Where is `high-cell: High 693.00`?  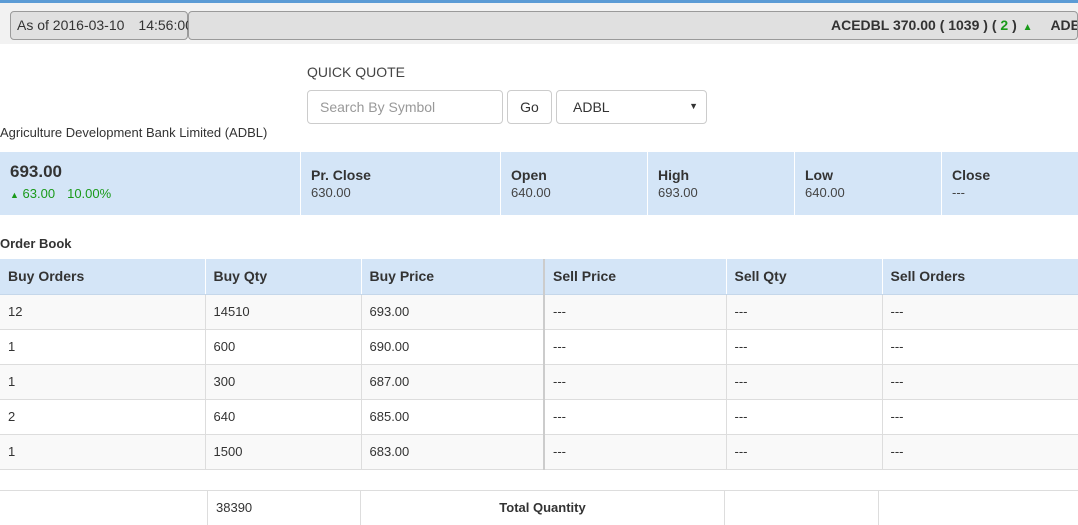
high-cell: High 693.00 is located at coordinates (721, 183).